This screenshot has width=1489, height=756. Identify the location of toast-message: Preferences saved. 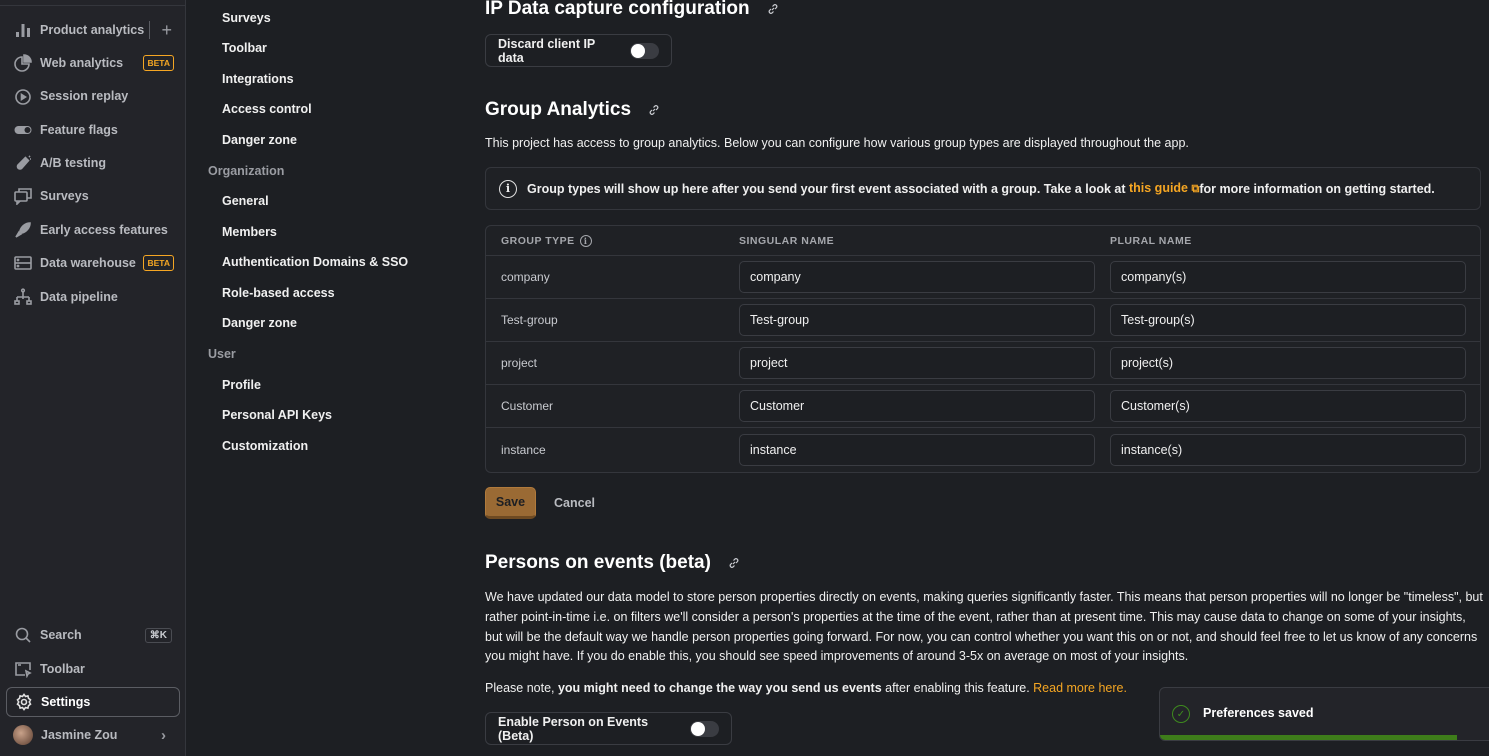
(1258, 713).